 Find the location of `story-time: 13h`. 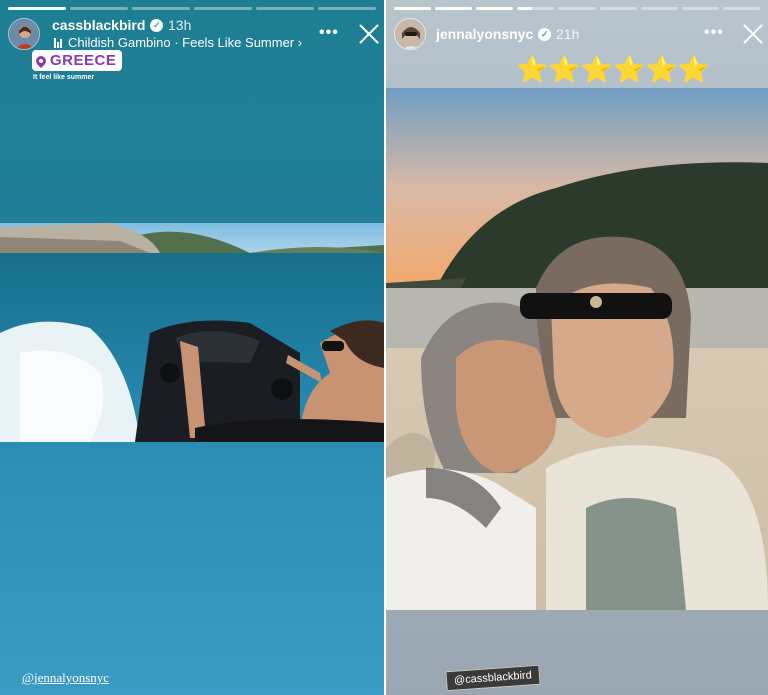

story-time: 13h is located at coordinates (180, 25).